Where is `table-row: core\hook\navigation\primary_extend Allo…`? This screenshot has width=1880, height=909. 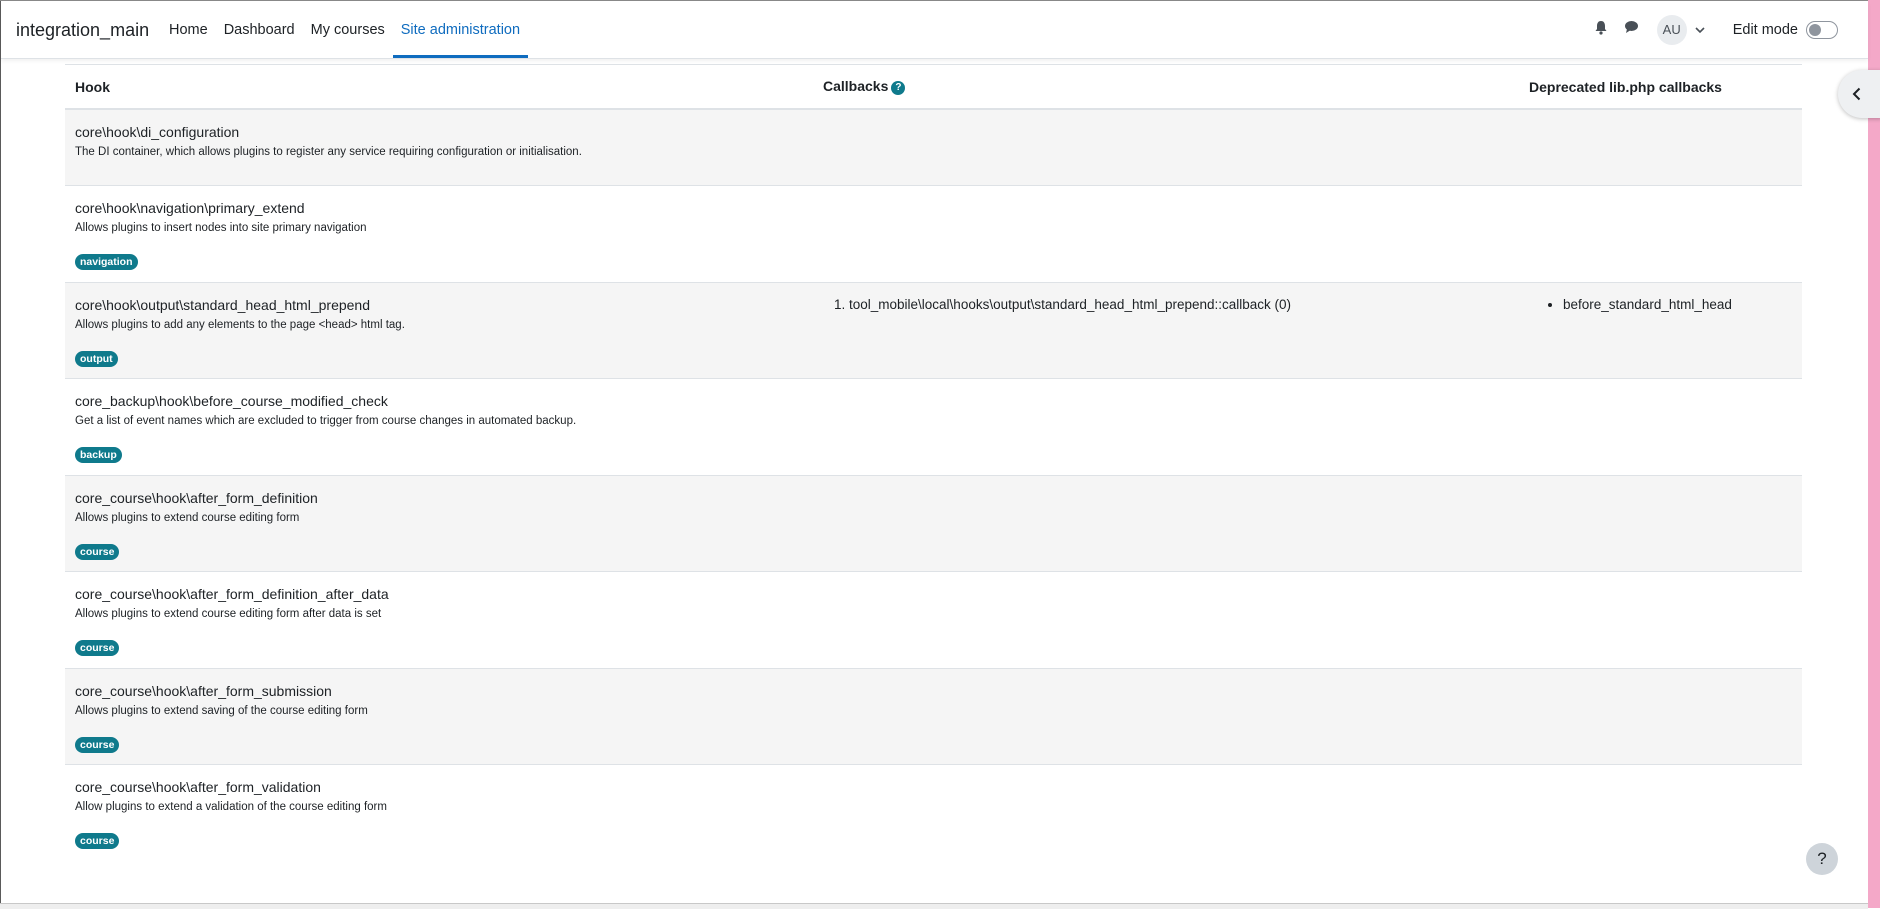
table-row: core\hook\navigation\primary_extend Allo… is located at coordinates (933, 233).